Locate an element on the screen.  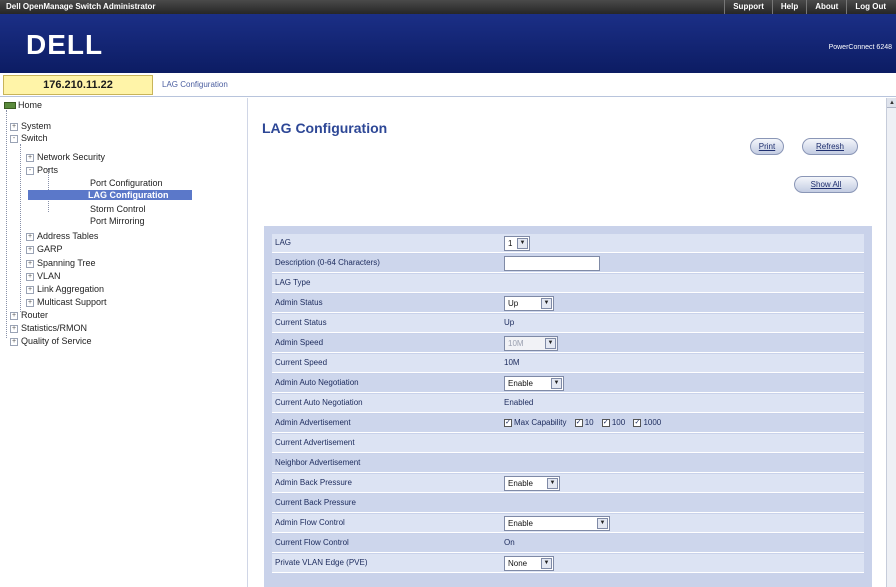
show-all-button: Show All is located at coordinates (826, 184).